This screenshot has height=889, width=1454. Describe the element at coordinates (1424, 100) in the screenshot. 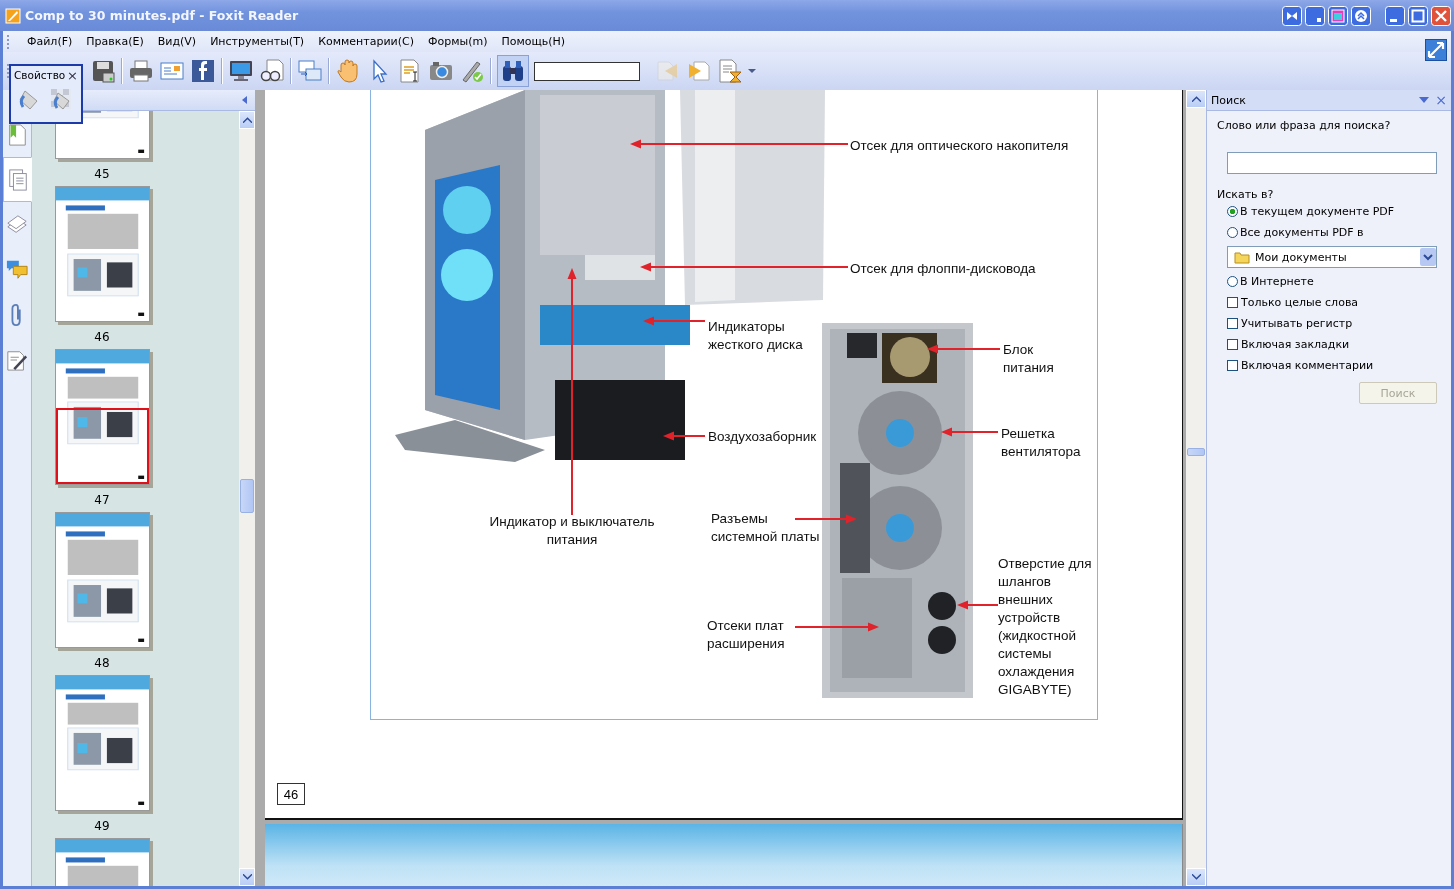

I see `panel-menu-icon` at that location.